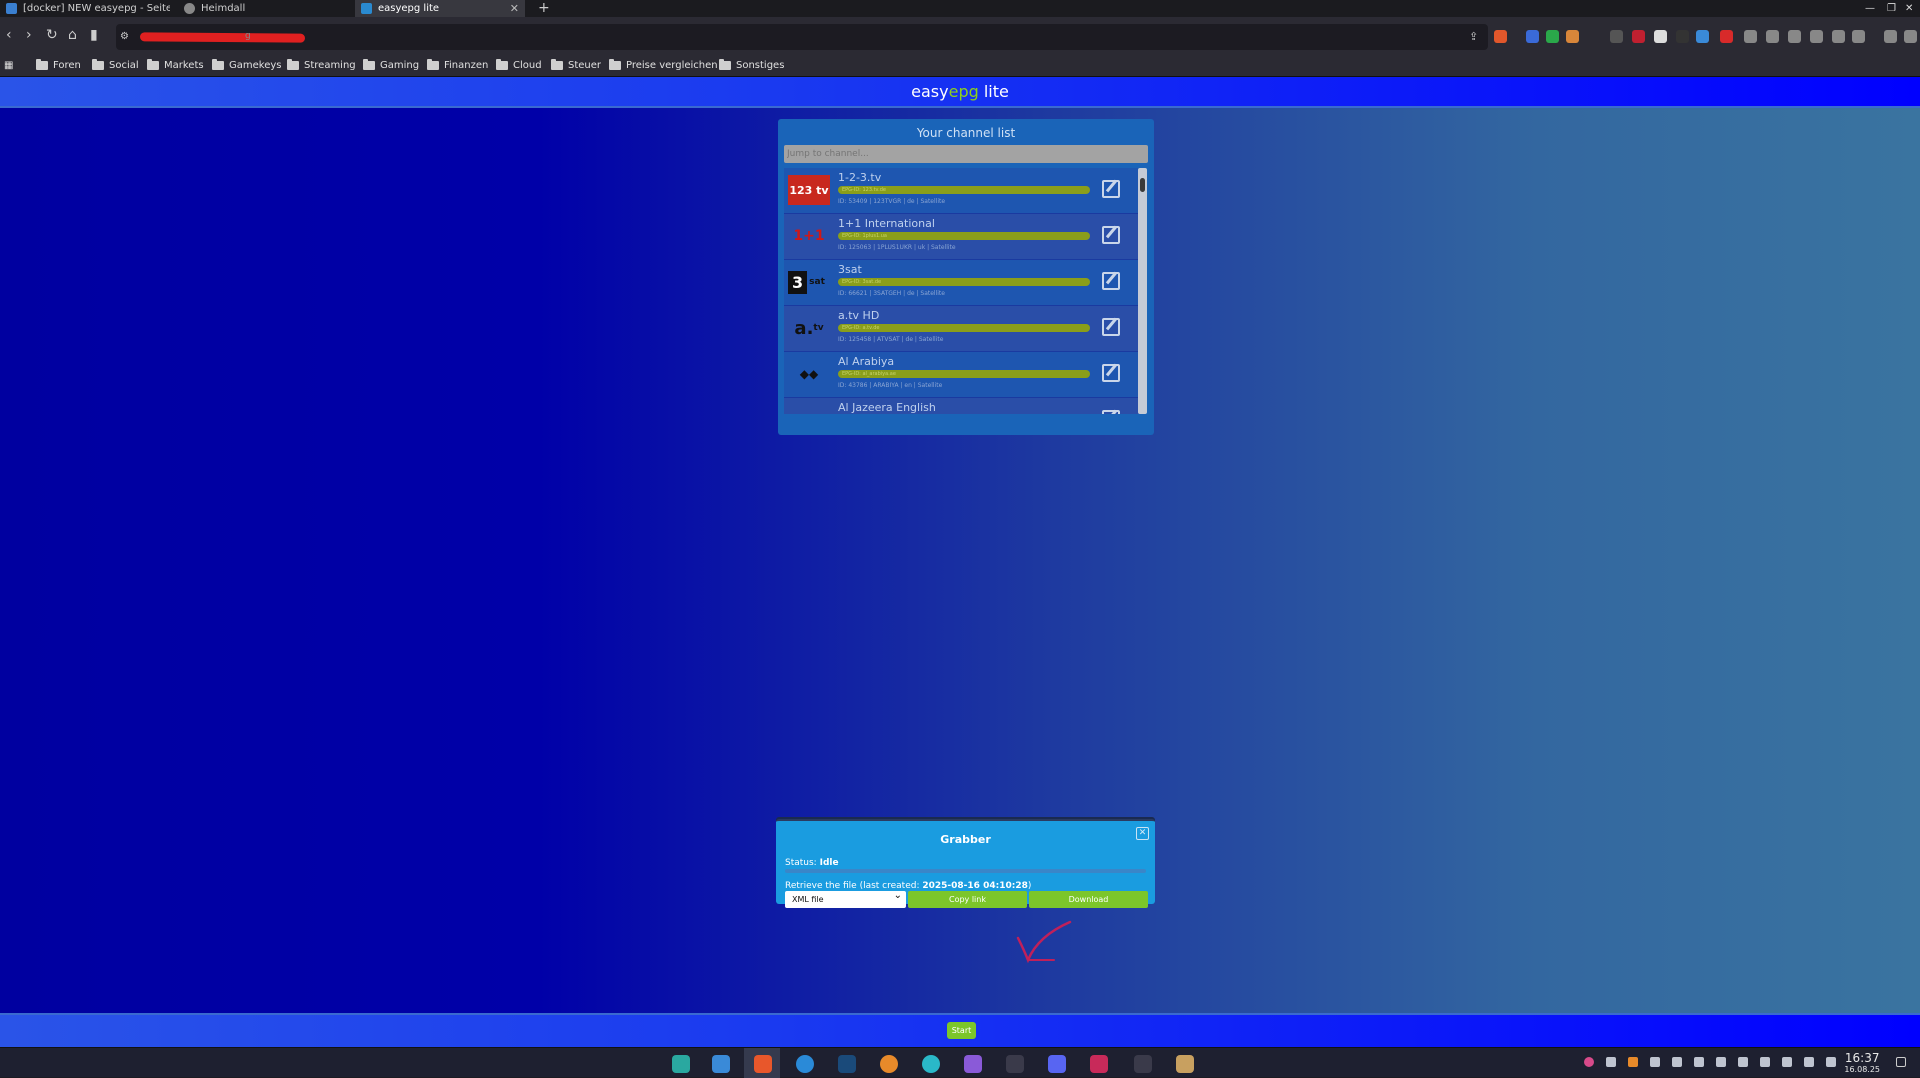 This screenshot has width=1920, height=1078. What do you see at coordinates (321, 65) in the screenshot?
I see `bookmark-folder-streaming: Streaming` at bounding box center [321, 65].